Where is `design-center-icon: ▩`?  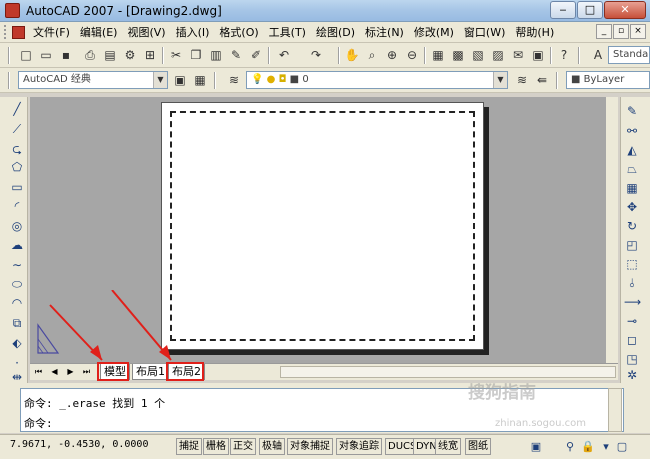
design-center-icon: ▩ is located at coordinates (458, 55).